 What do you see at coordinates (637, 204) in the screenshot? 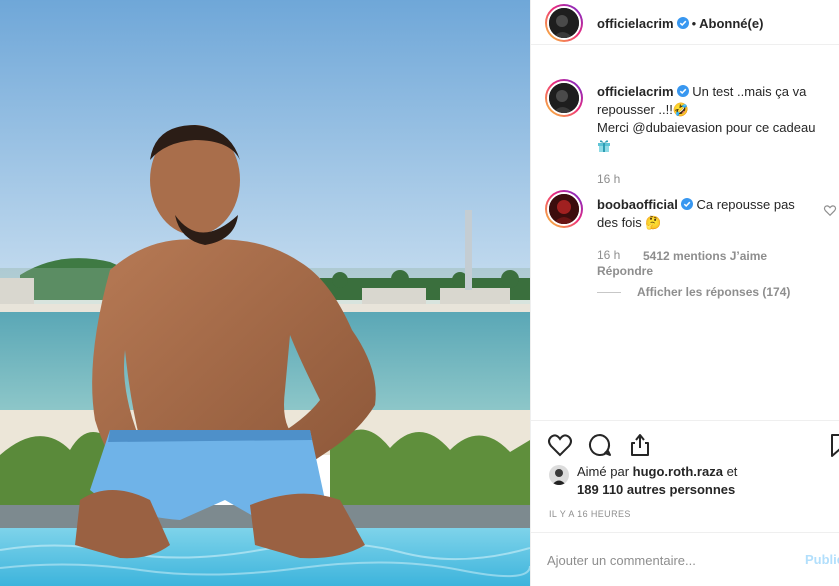
I see `comment-username: boobaofficial` at bounding box center [637, 204].